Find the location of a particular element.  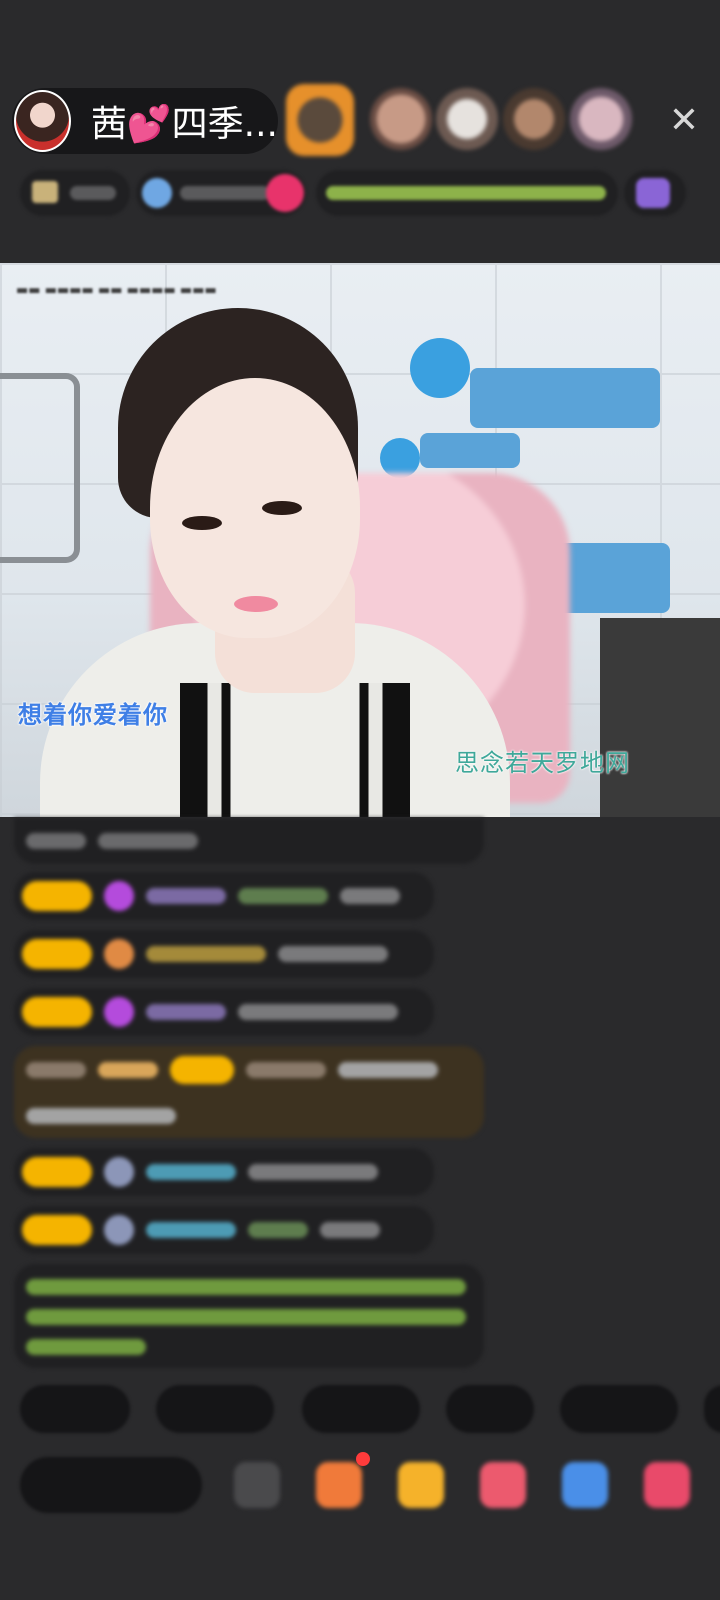

like-icon is located at coordinates (503, 1485).